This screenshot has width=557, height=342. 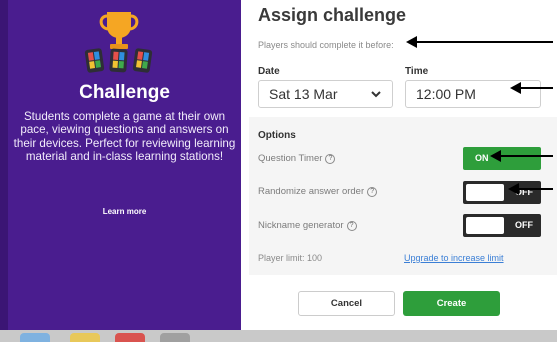 I want to click on nickname-generator-toggle: OFF, so click(x=502, y=225).